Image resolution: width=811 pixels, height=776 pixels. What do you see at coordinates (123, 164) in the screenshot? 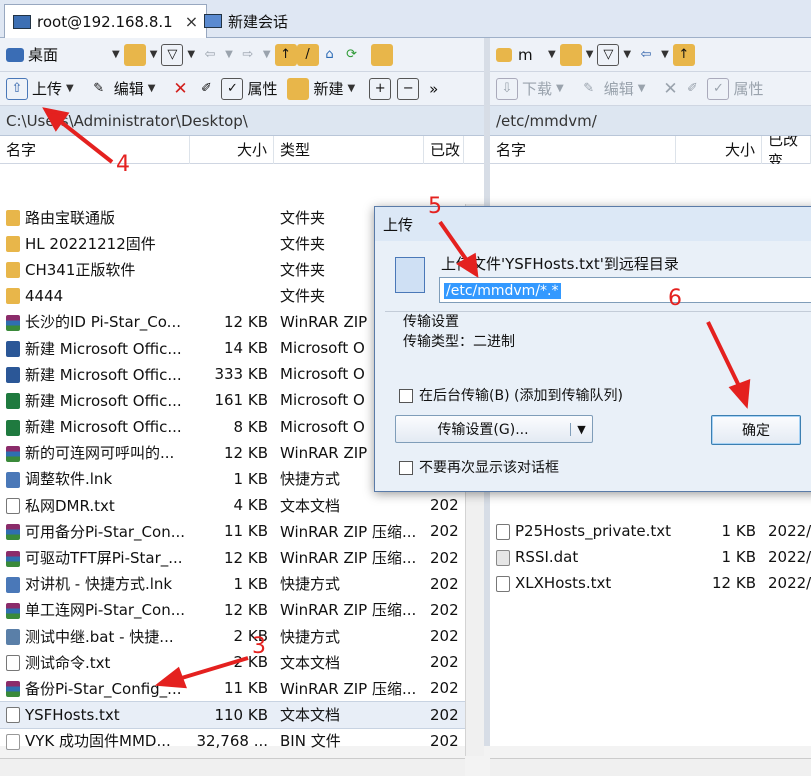
I see `annotation-4: 4` at bounding box center [123, 164].